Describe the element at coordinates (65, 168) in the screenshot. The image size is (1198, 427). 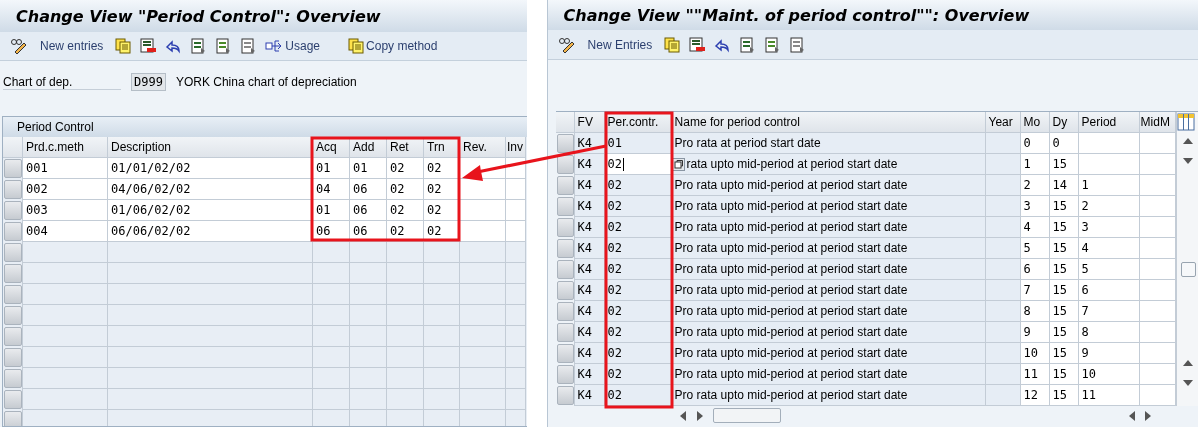
I see `table-cell: 001` at that location.